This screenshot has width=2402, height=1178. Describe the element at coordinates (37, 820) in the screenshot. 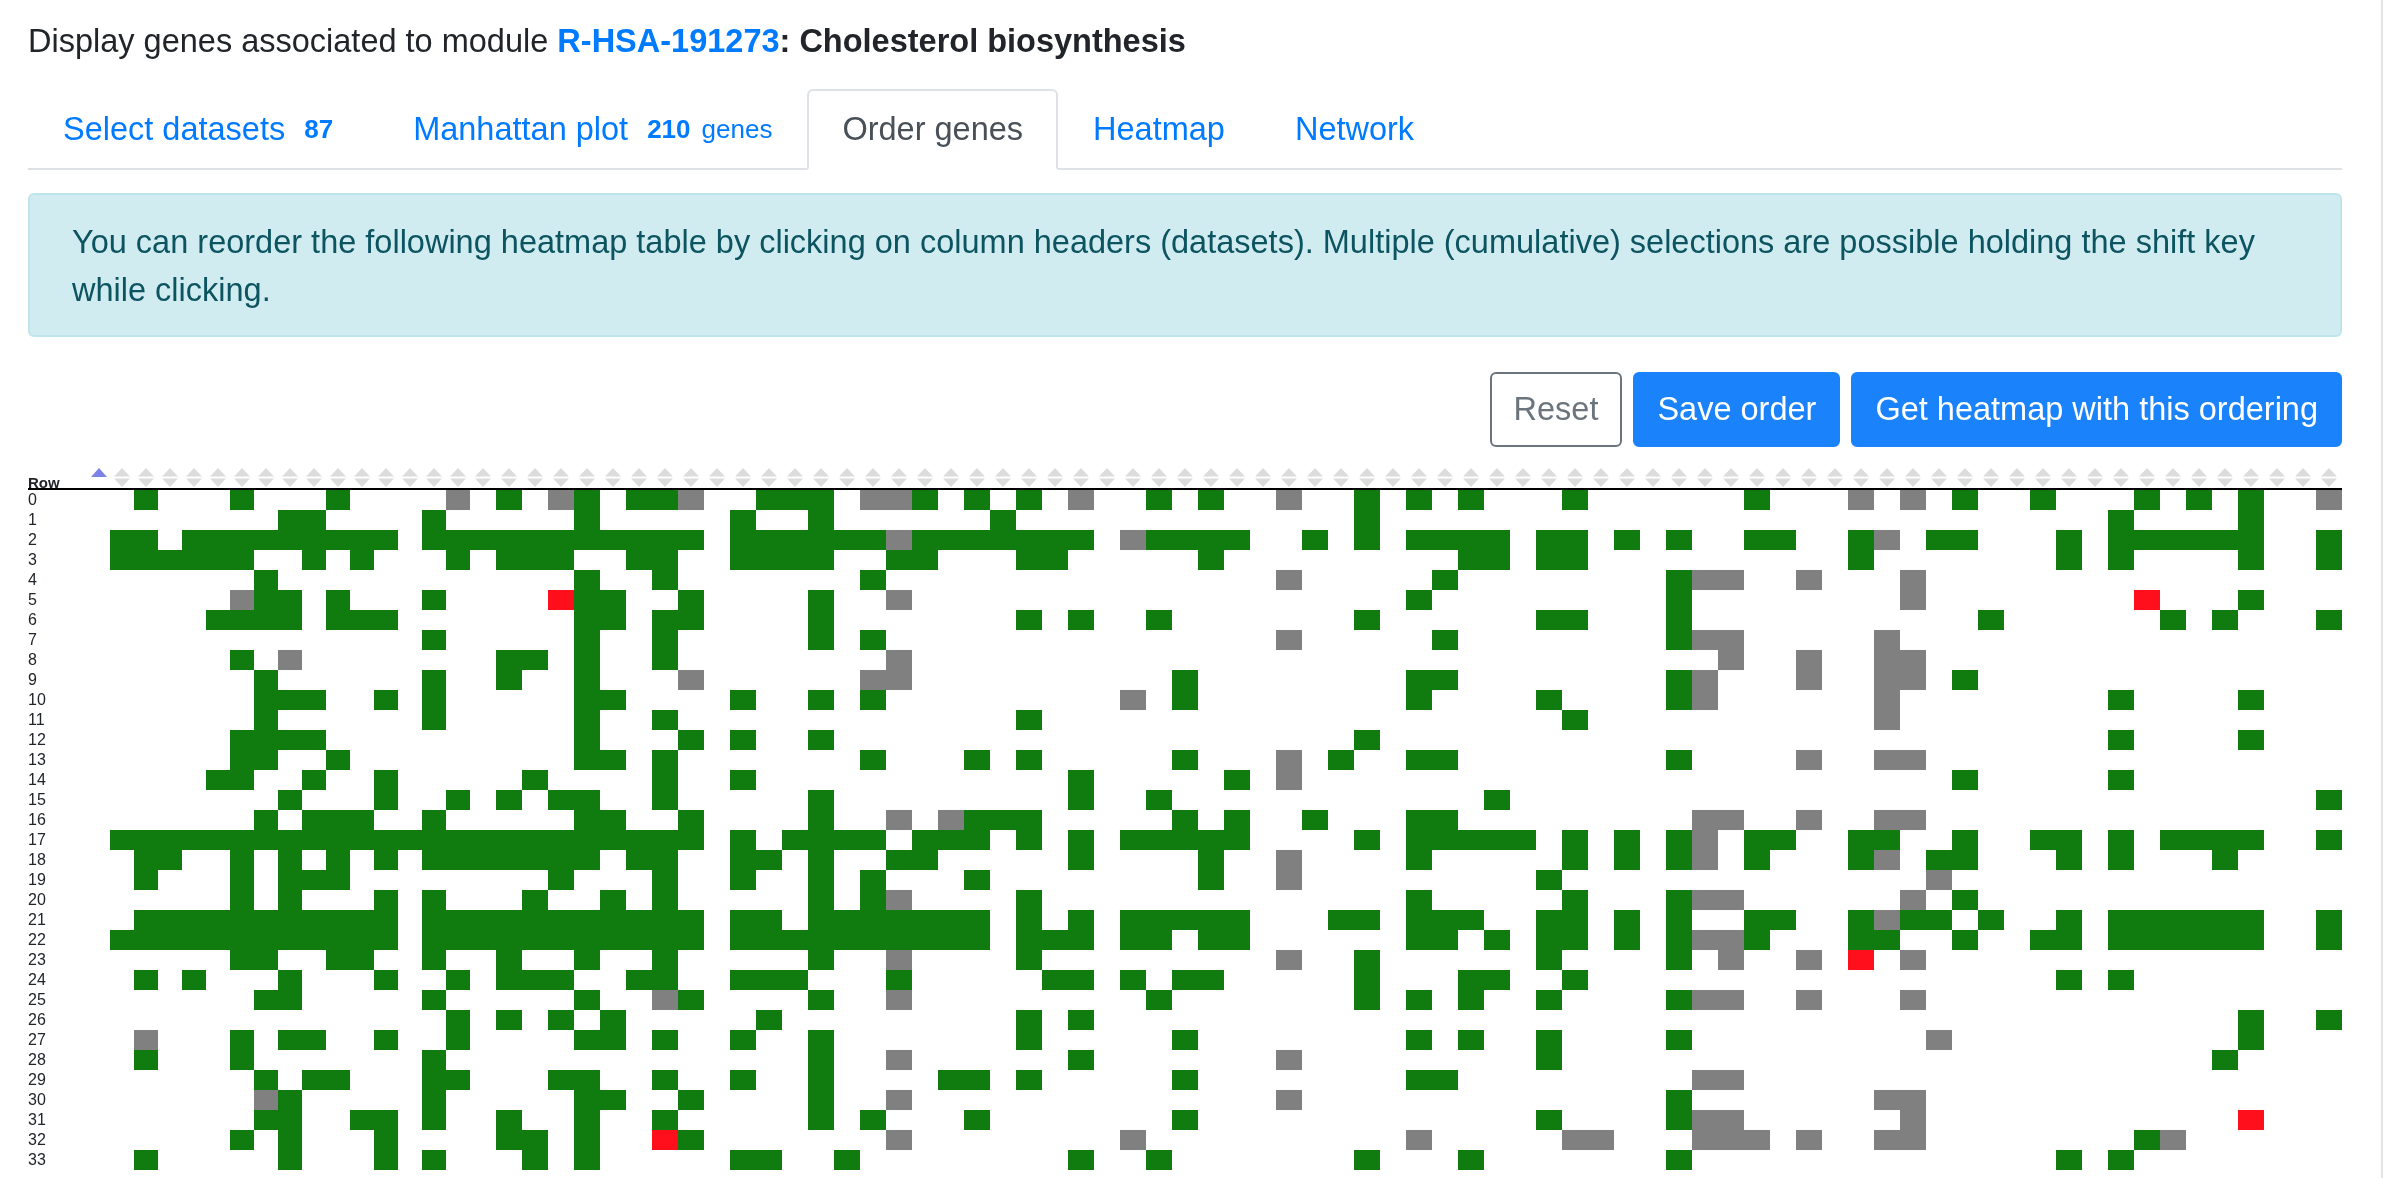

I see `row-number: 16` at that location.